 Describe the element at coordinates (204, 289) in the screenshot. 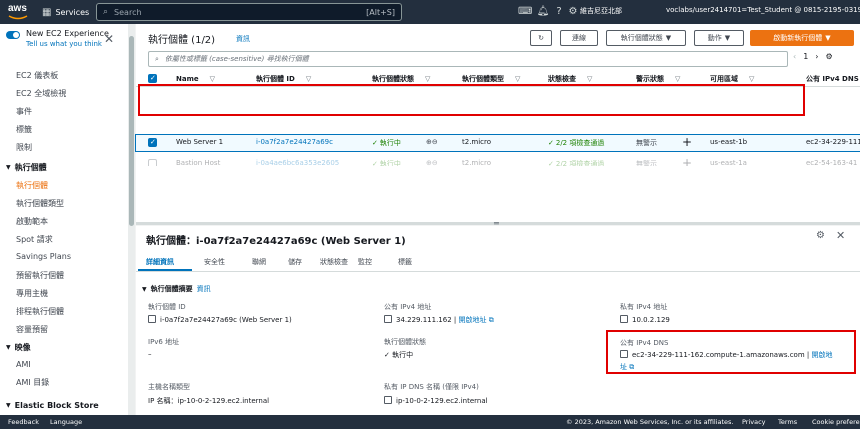

I see `summary-info-link: 資訊` at that location.